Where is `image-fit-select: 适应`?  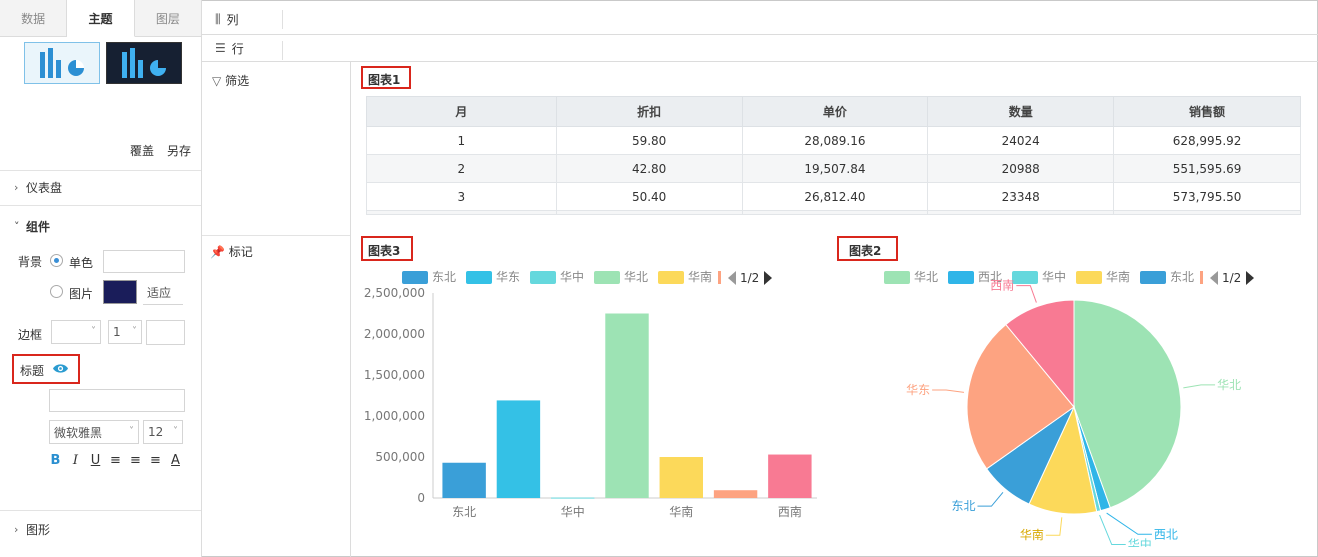 image-fit-select: 适应 is located at coordinates (163, 293).